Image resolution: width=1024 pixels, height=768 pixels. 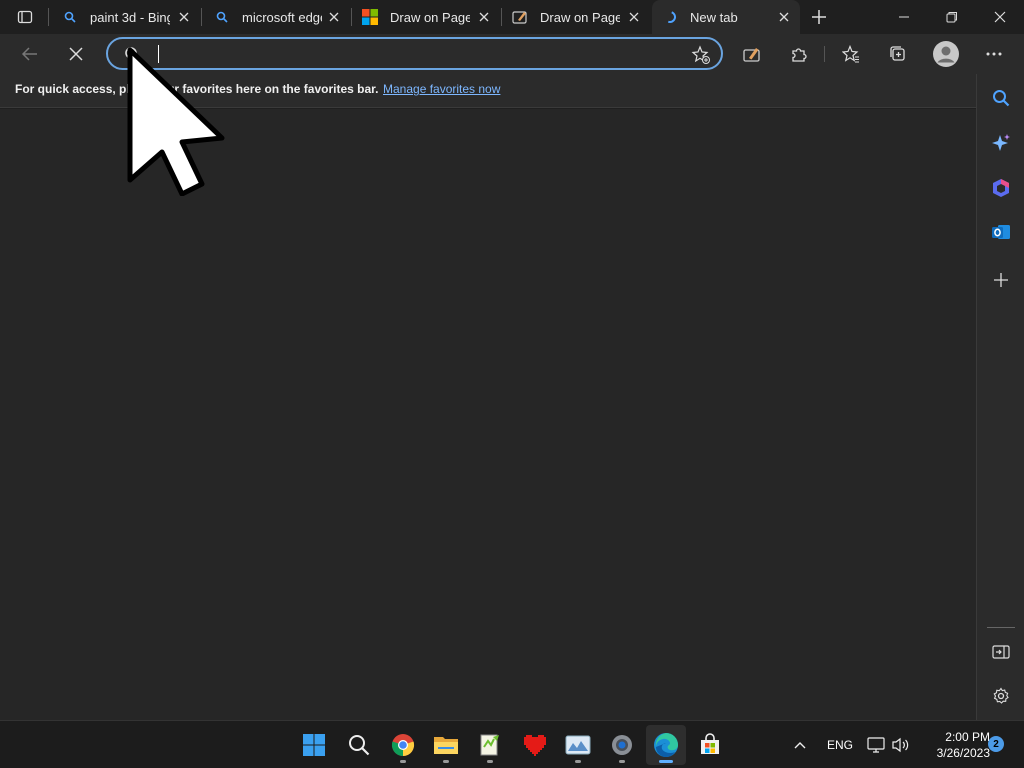 I want to click on tab-actions-button, so click(x=25, y=17).